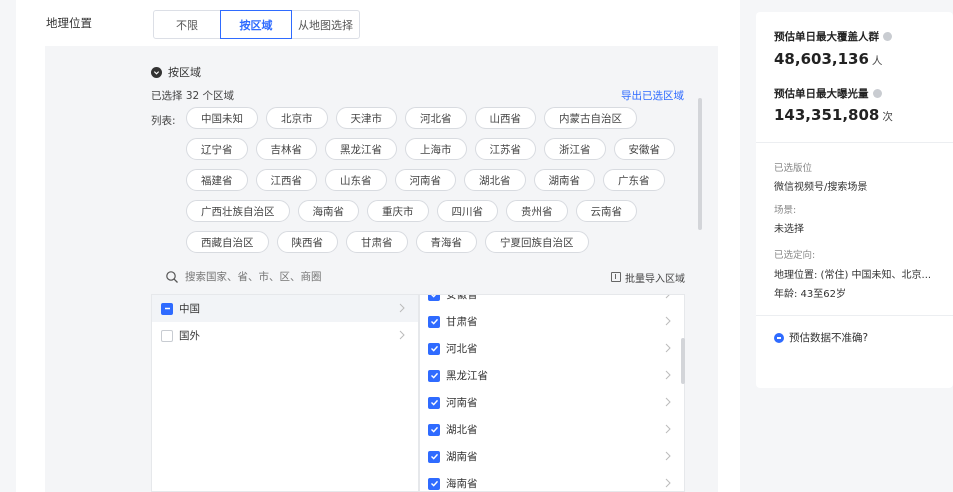 This screenshot has height=492, width=953. Describe the element at coordinates (552, 480) in the screenshot. I see `province-item: 海南省` at that location.